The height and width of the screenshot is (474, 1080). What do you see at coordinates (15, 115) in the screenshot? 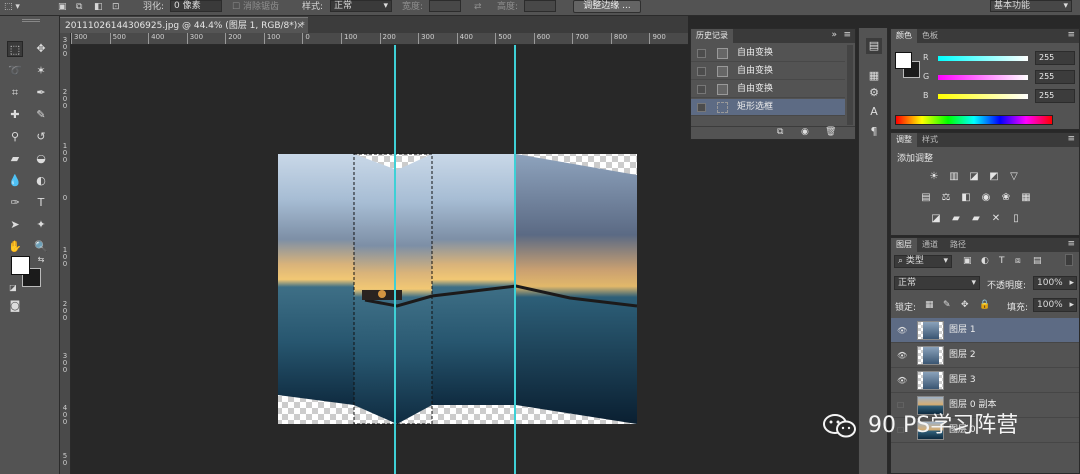
I see `healing-brush-tool-icon: ✚` at bounding box center [15, 115].